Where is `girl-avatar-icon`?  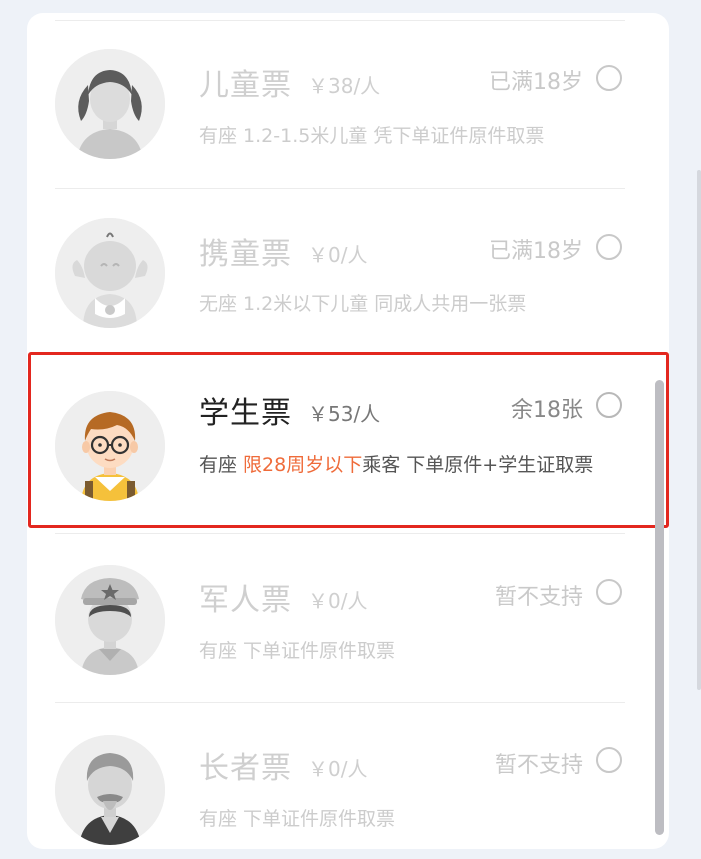
girl-avatar-icon is located at coordinates (110, 104).